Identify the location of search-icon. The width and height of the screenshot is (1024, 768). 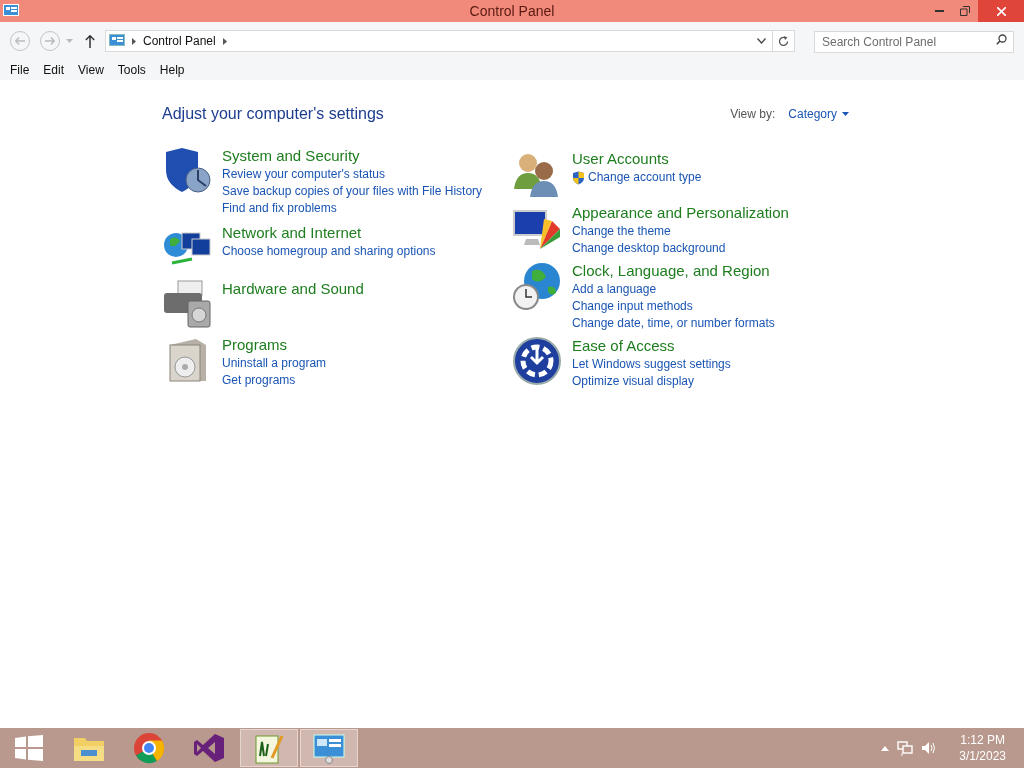
(1001, 39).